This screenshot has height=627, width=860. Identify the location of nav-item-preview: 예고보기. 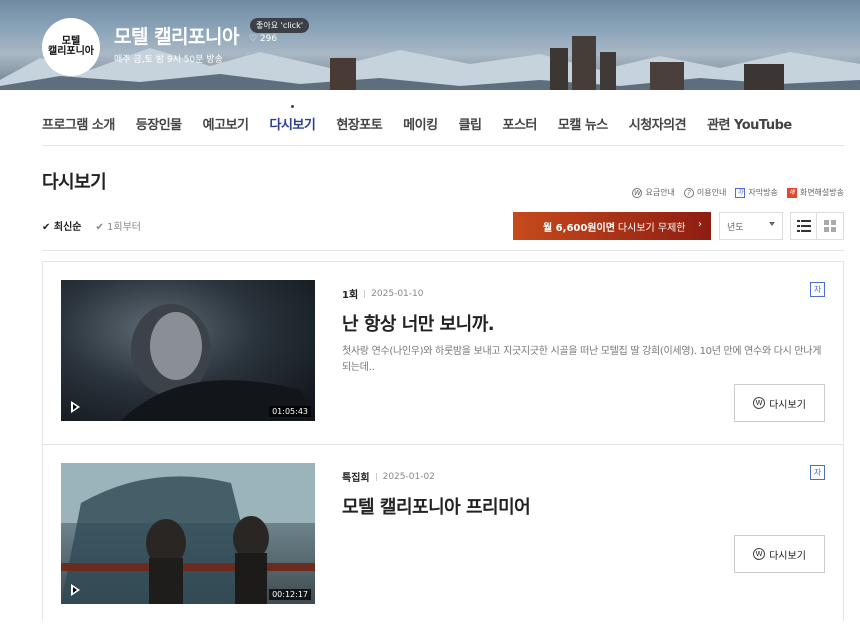
(226, 124).